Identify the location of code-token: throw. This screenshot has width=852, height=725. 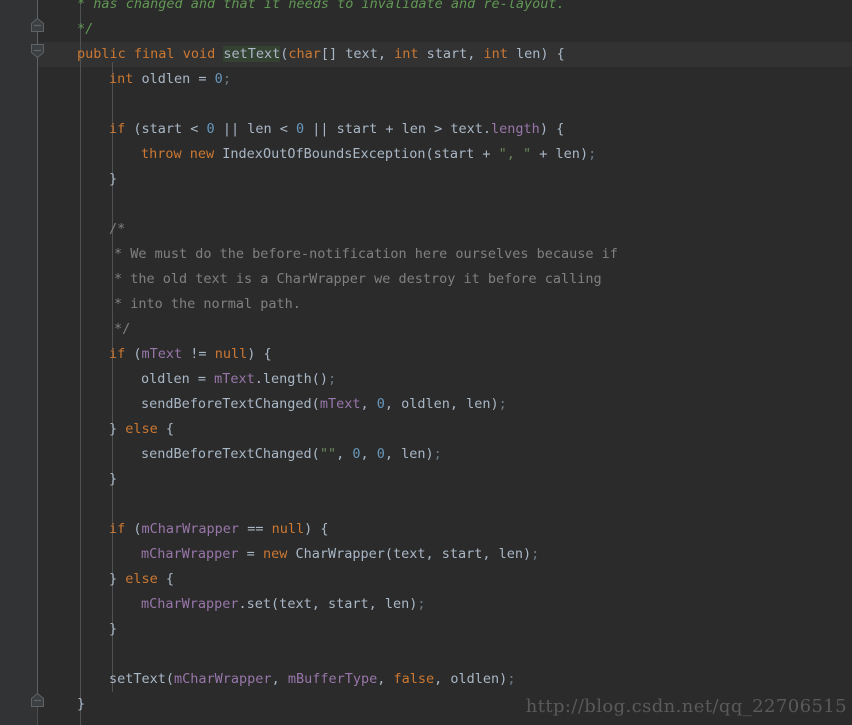
(161, 154).